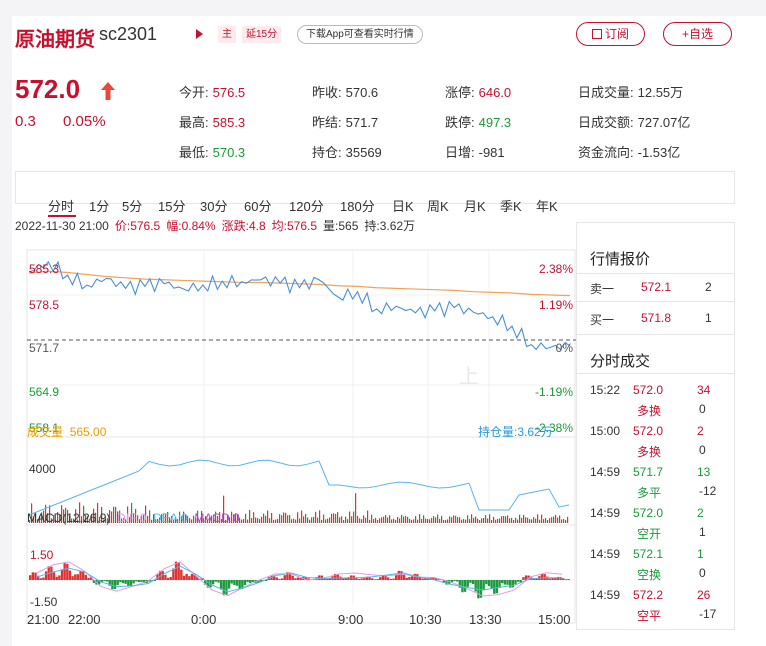 The width and height of the screenshot is (766, 646). What do you see at coordinates (357, 205) in the screenshot?
I see `tab-period: 180分` at bounding box center [357, 205].